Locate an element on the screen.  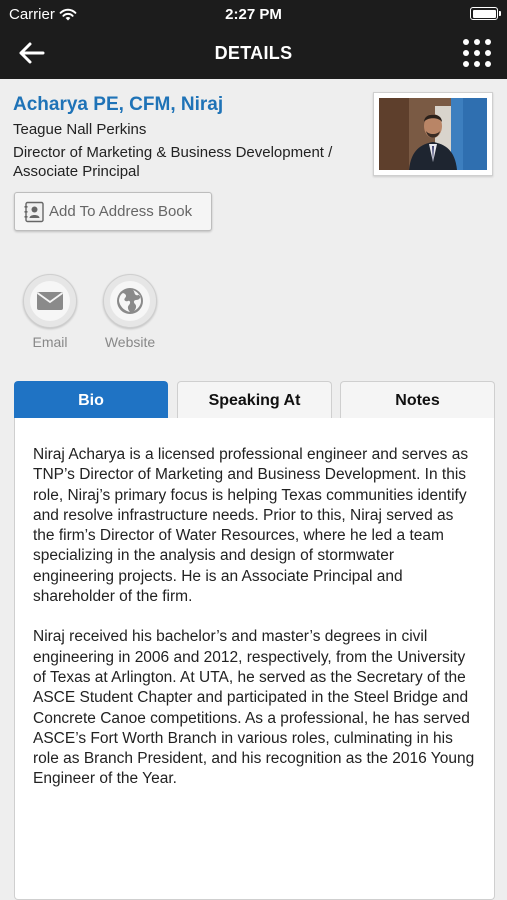
website-circle-button is located at coordinates (130, 301).